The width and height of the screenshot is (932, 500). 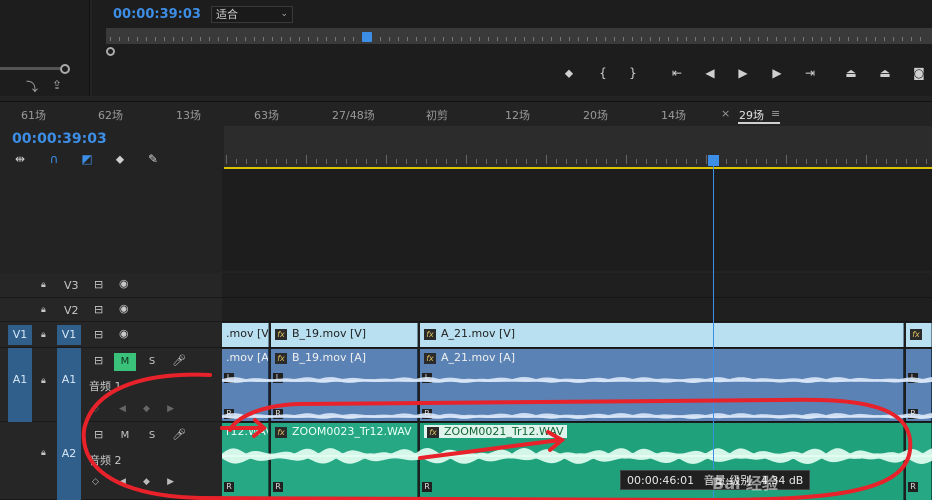 What do you see at coordinates (851, 73) in the screenshot?
I see `lift-icon: ⏏` at bounding box center [851, 73].